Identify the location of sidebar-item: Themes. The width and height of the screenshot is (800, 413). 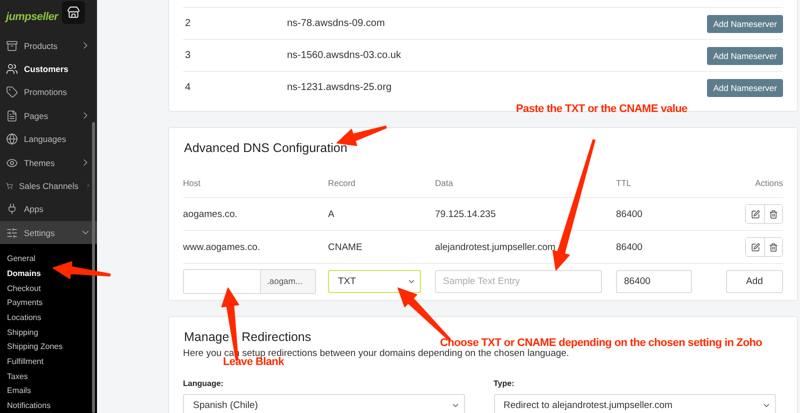
(48, 162).